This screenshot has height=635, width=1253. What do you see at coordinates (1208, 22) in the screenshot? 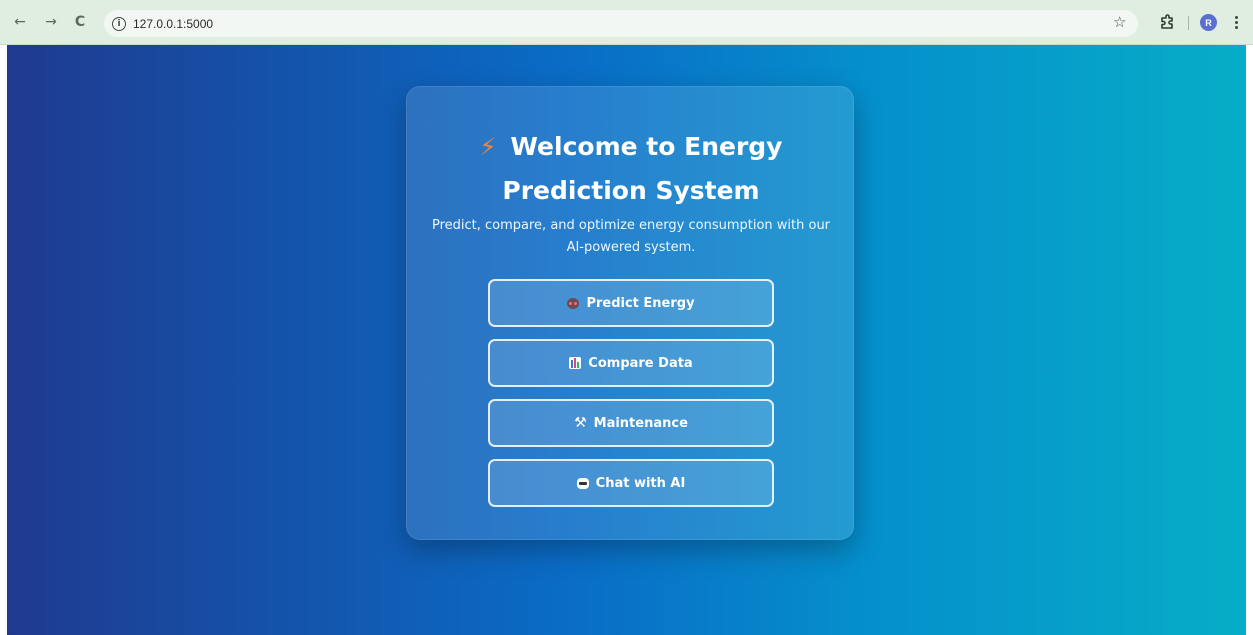
I see `profile-avatar: R` at bounding box center [1208, 22].